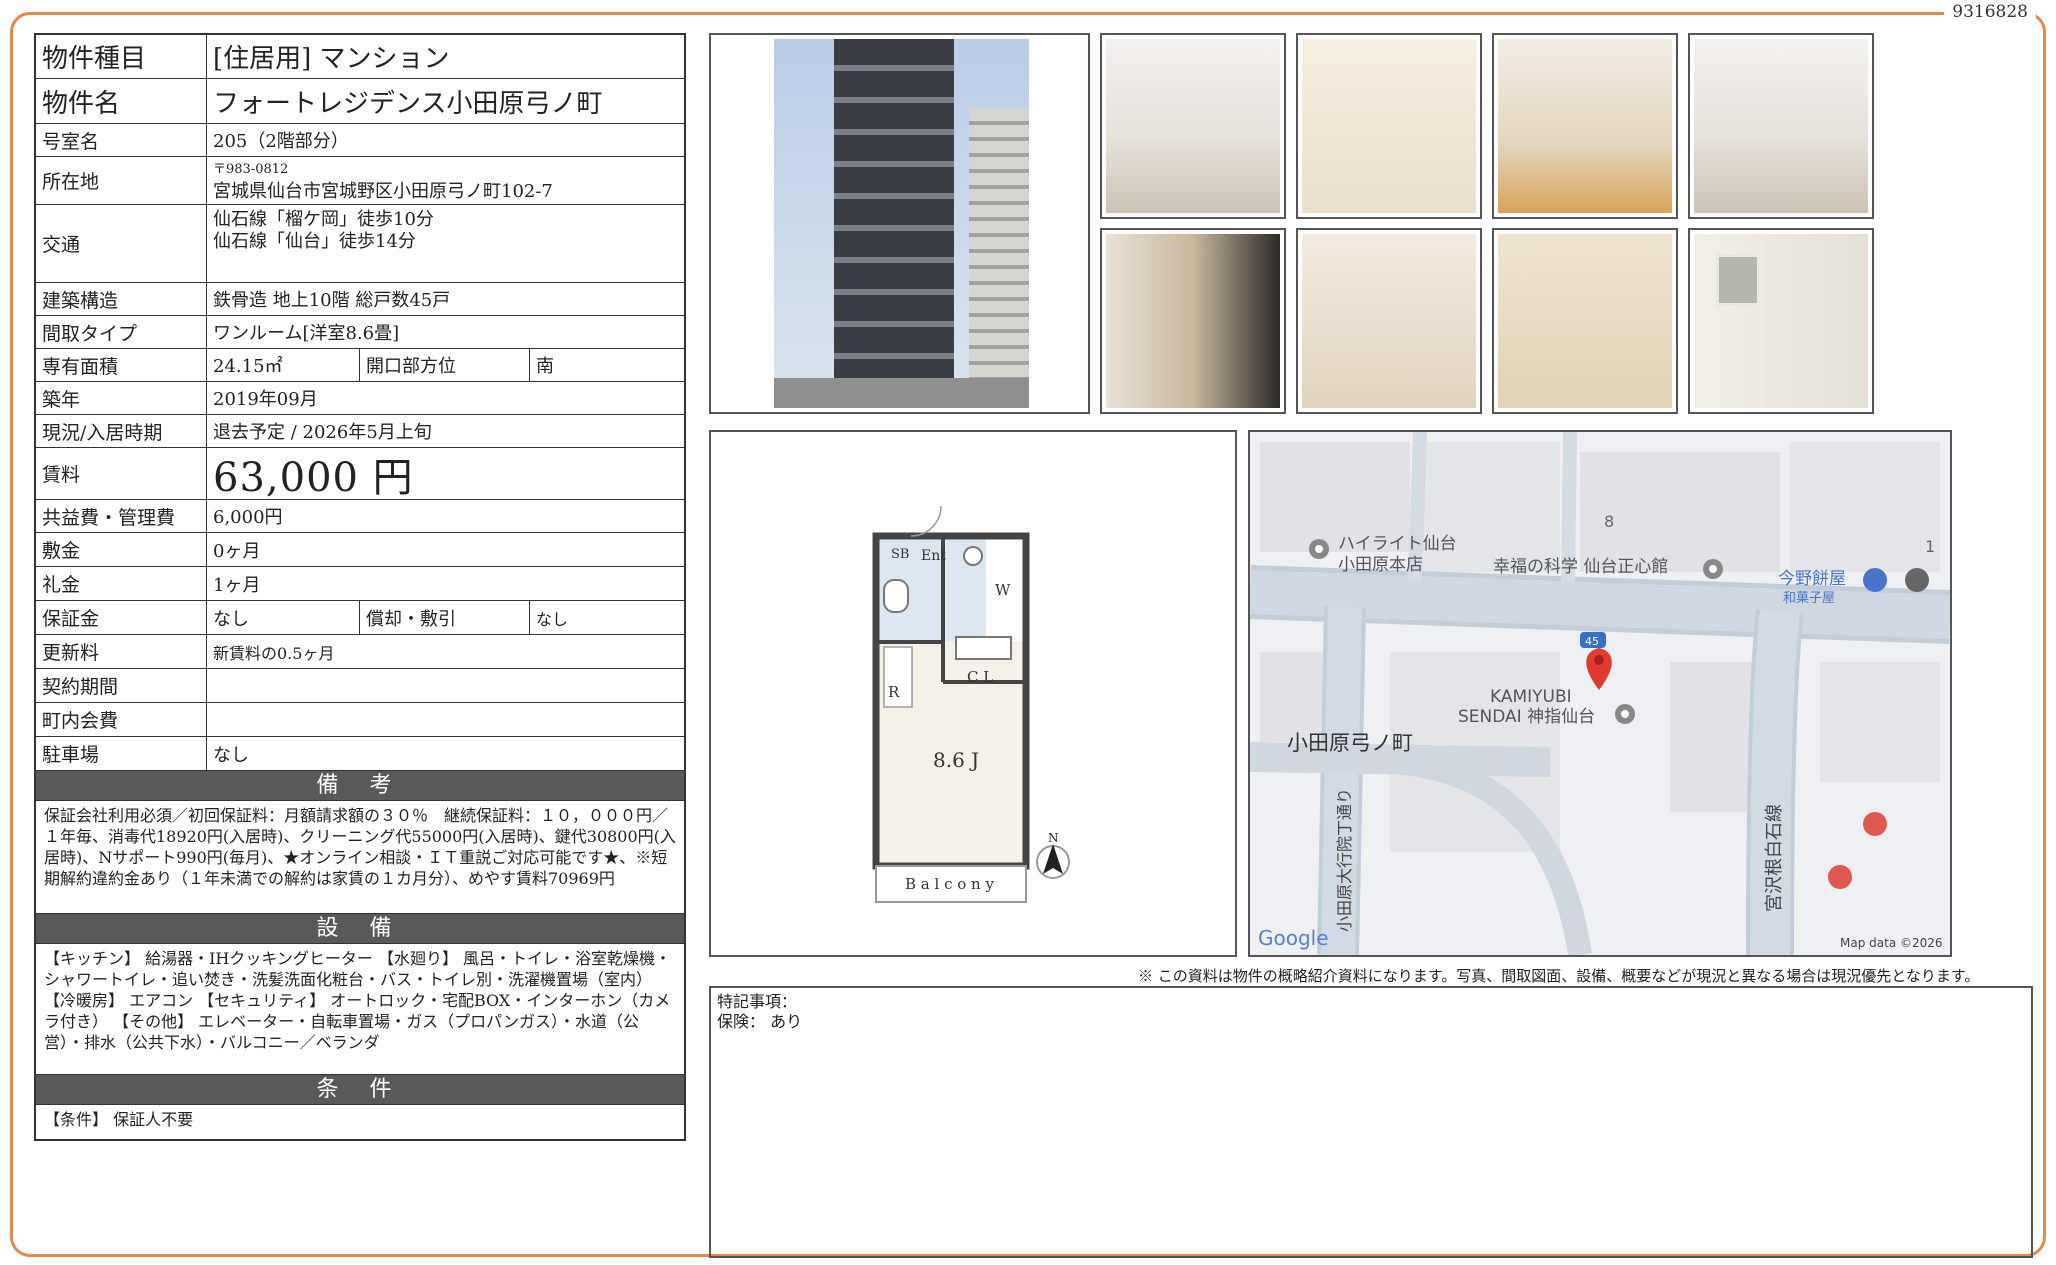 This screenshot has height=1265, width=2056. I want to click on association-label: 町内会費, so click(121, 719).